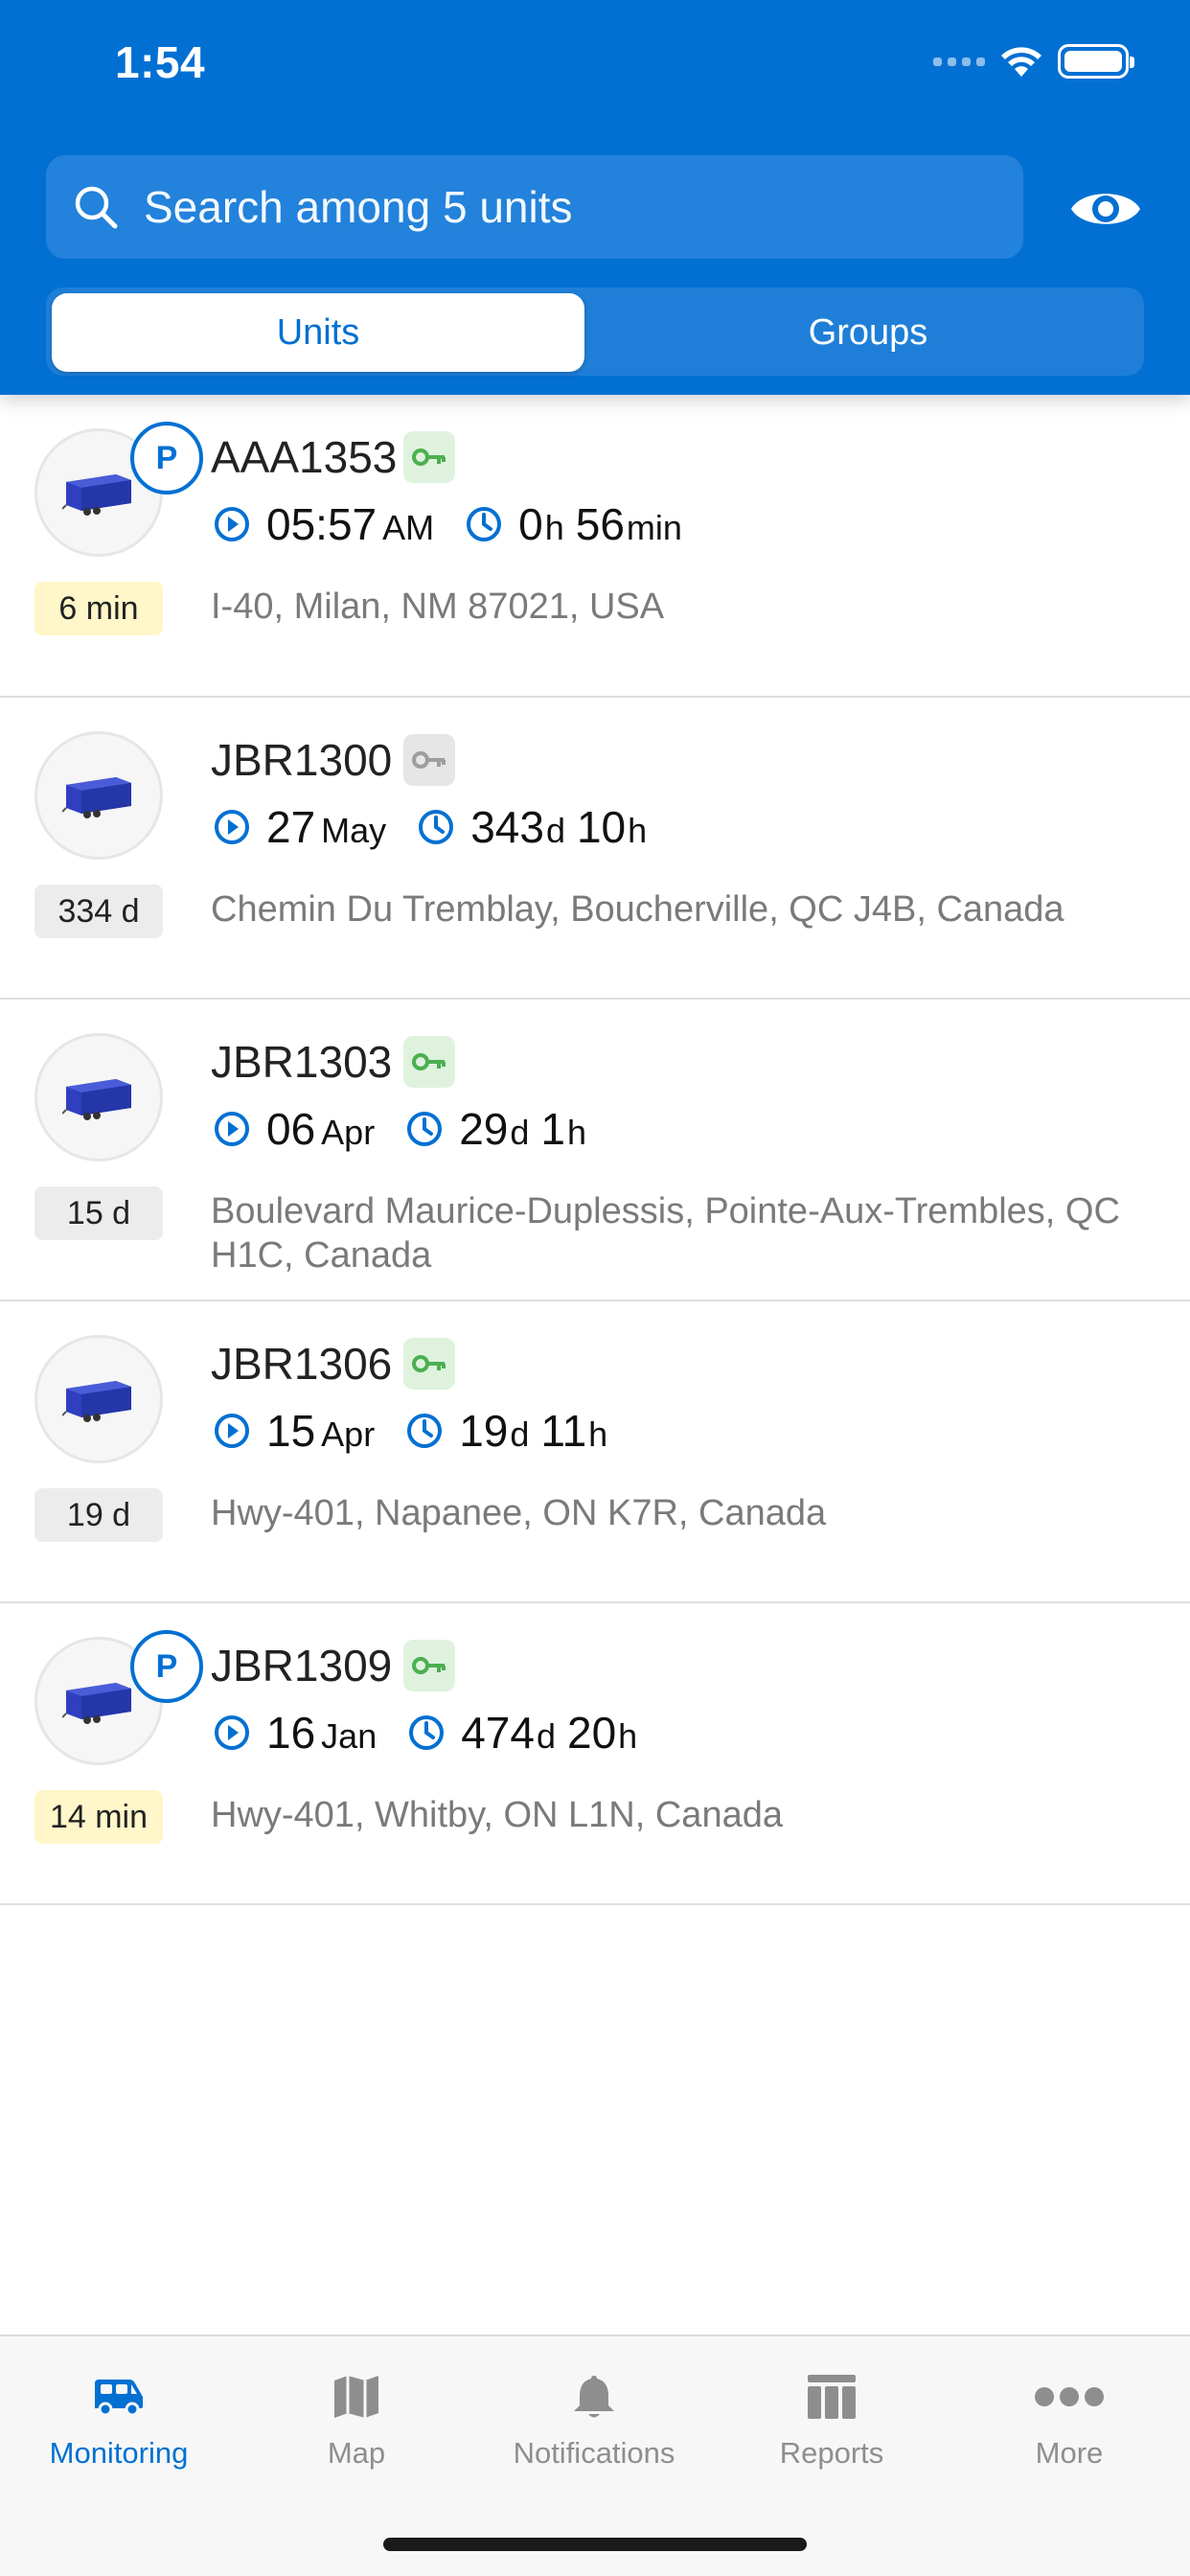 The image size is (1190, 2576). What do you see at coordinates (99, 1515) in the screenshot?
I see `last-message-age: 19 d` at bounding box center [99, 1515].